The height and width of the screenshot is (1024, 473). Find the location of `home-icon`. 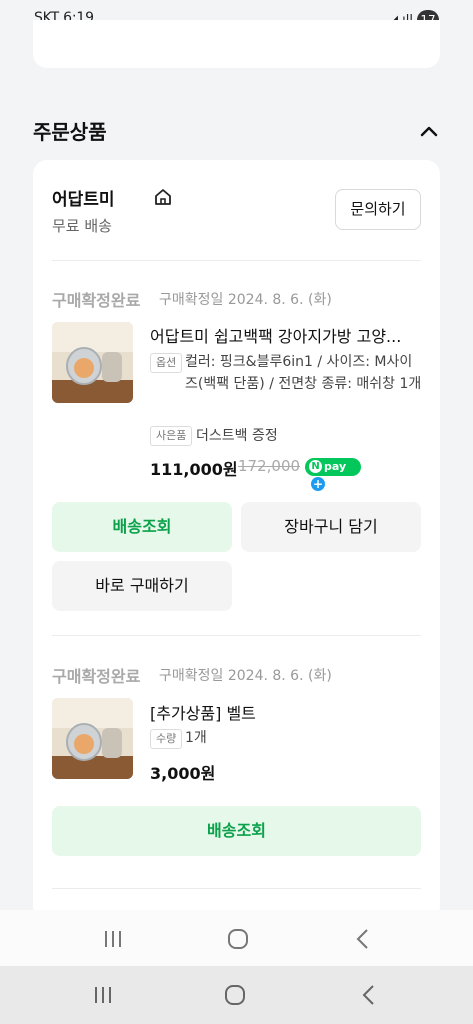

home-icon is located at coordinates (163, 197).